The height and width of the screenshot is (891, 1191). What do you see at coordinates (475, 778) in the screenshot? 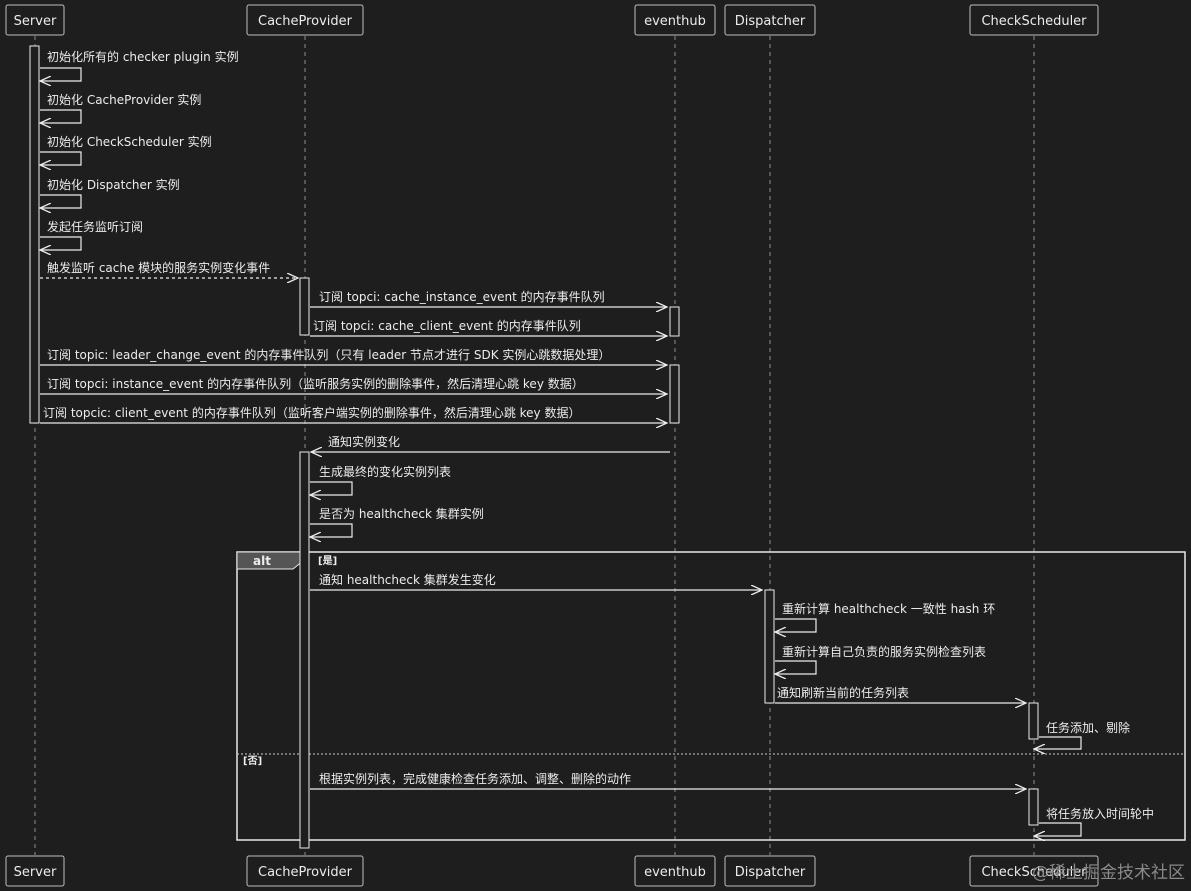
I see `message-label-m20: 根据实例列表，完成健康检查任务添加、调整、删除的动作` at bounding box center [475, 778].